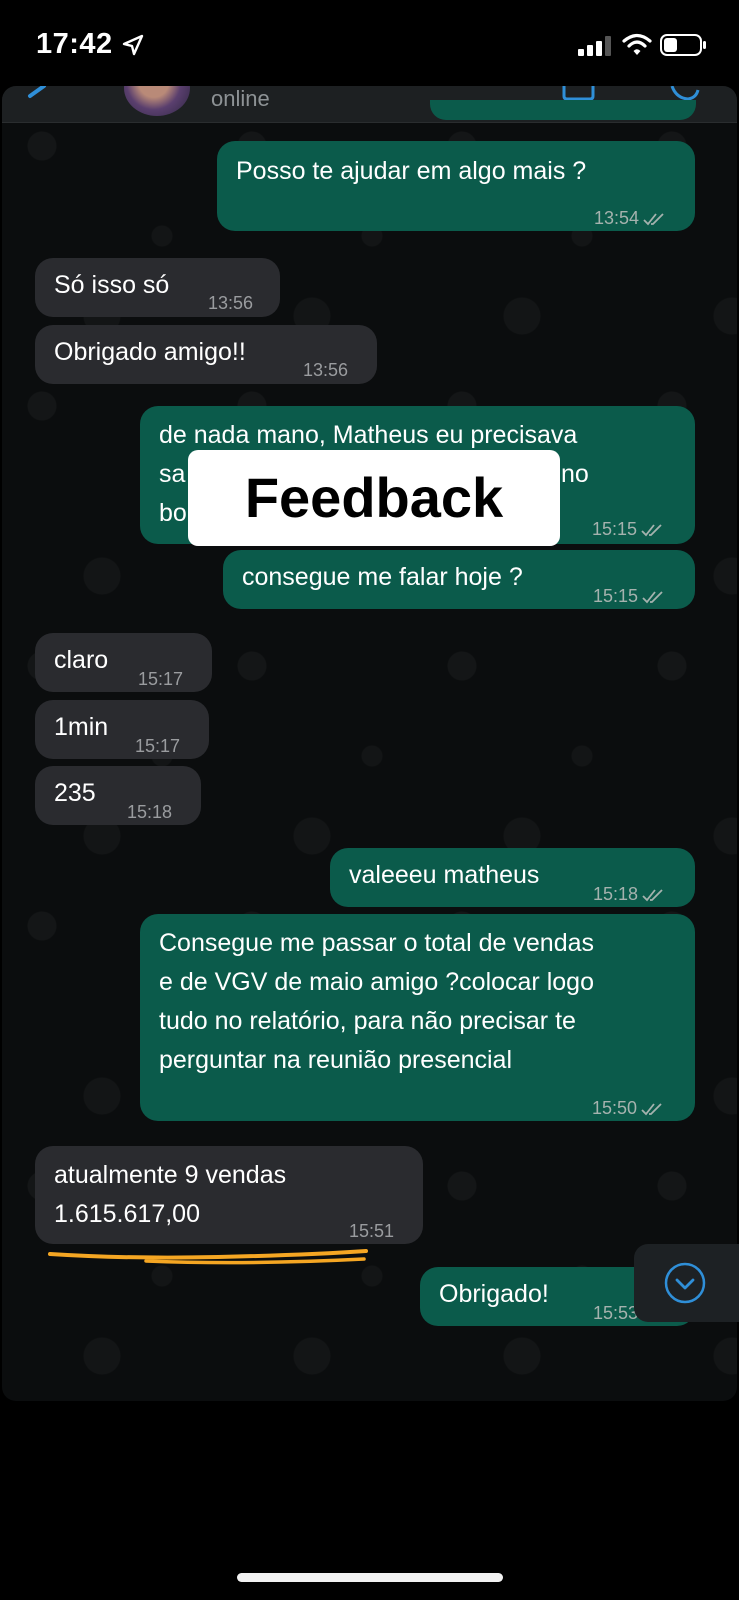  I want to click on message-time: 15:50, so click(627, 1108).